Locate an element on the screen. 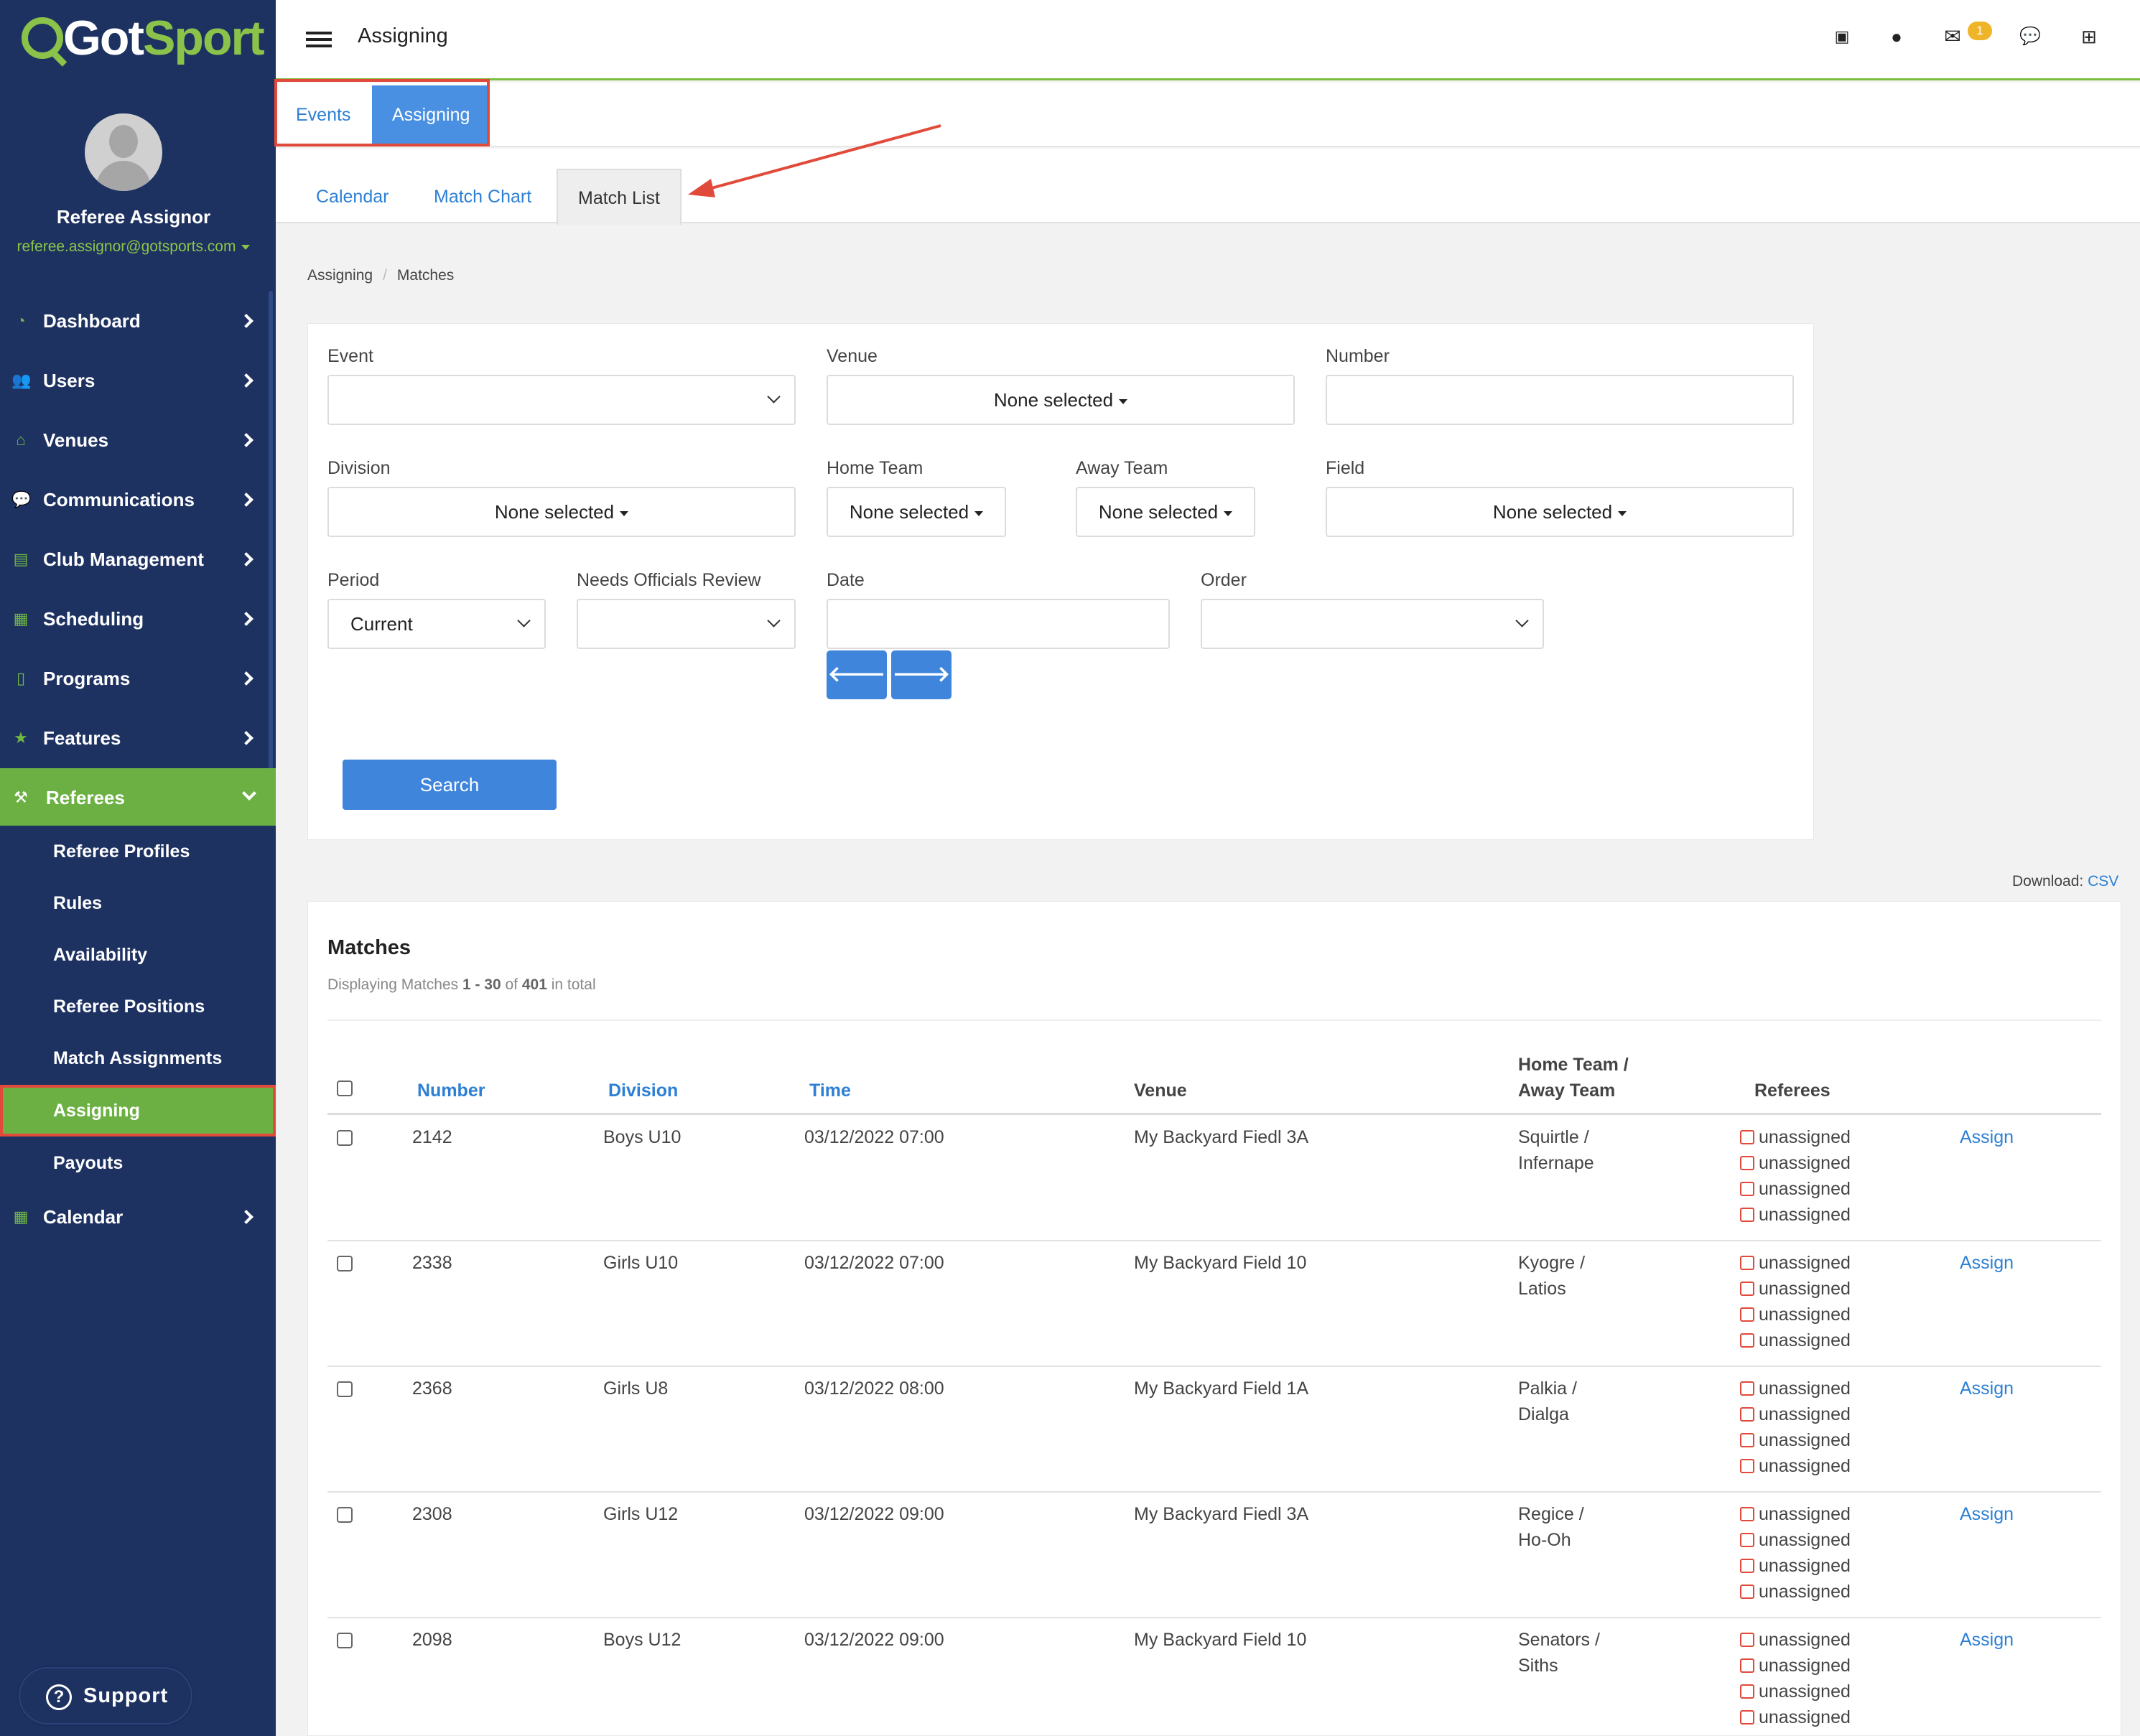  tab-match-chart: Match Chart is located at coordinates (483, 197).